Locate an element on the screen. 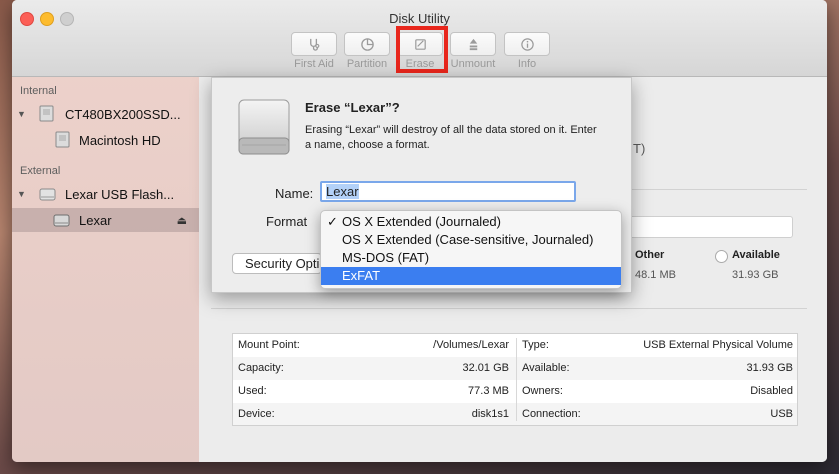 Image resolution: width=839 pixels, height=474 pixels. format-option-os-x-extended: ✓ OS X Extended (Journaled) is located at coordinates (471, 222).